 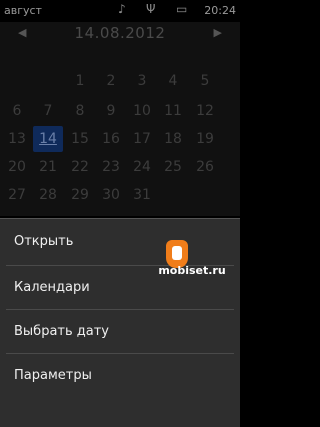 What do you see at coordinates (17, 111) in the screenshot?
I see `calendar-day: 6` at bounding box center [17, 111].